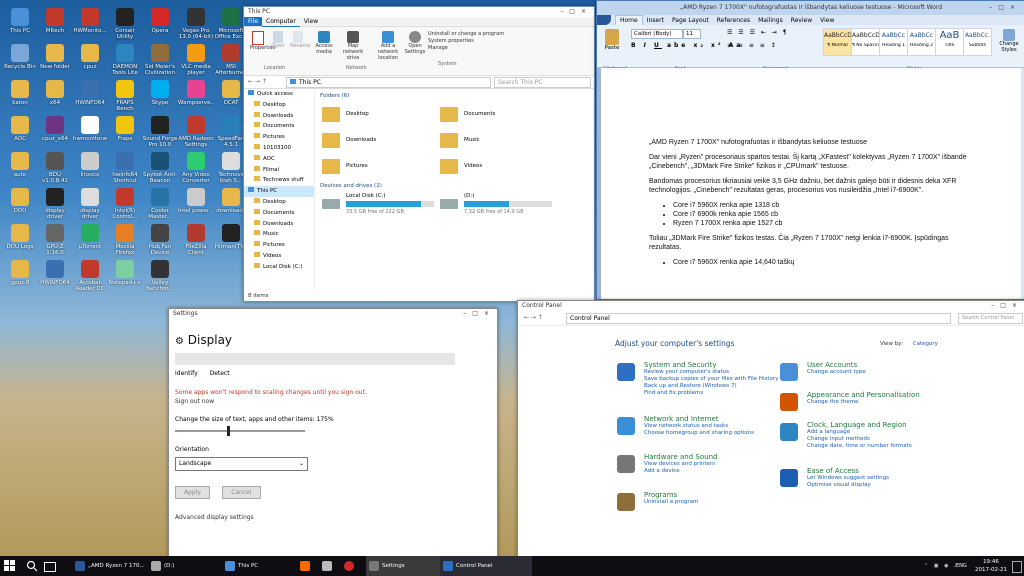 The height and width of the screenshot is (576, 1024). Describe the element at coordinates (278, 41) in the screenshot. I see `open-button: Open` at that location.